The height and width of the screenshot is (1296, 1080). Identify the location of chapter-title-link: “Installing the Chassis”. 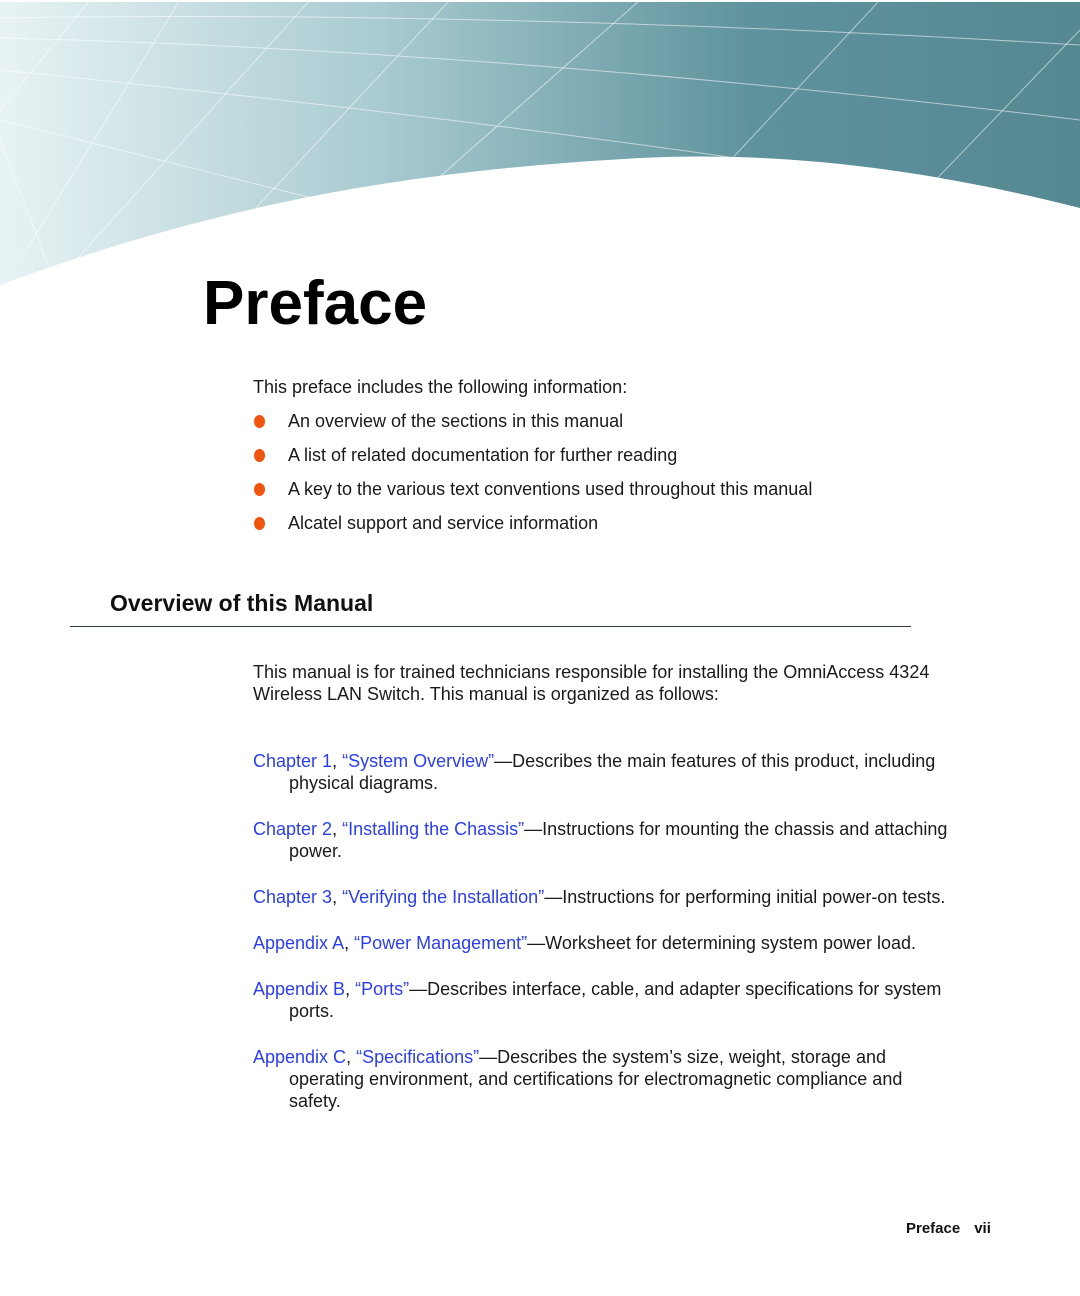
(433, 829).